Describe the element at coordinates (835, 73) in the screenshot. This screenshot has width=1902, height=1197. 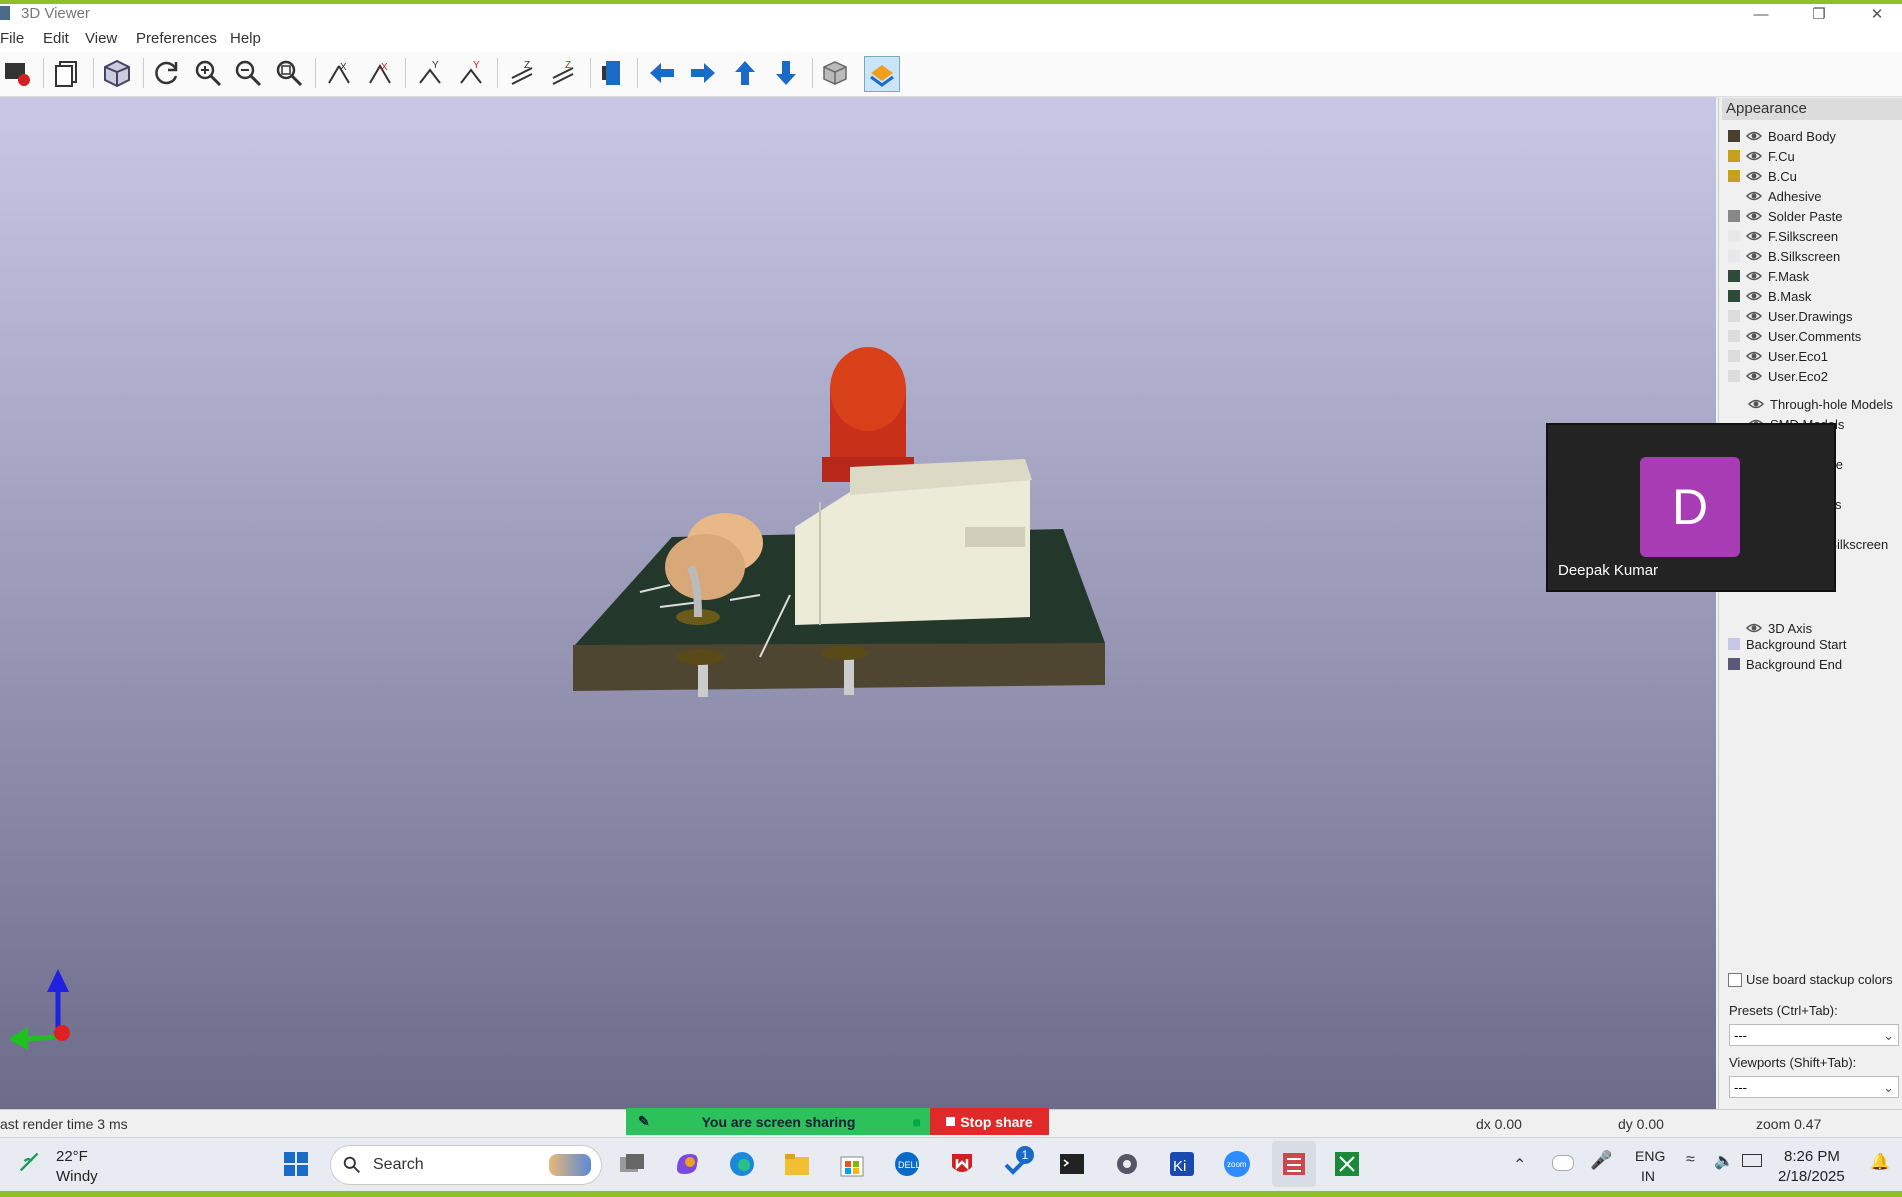
I see `ortho-toggle-icon` at that location.